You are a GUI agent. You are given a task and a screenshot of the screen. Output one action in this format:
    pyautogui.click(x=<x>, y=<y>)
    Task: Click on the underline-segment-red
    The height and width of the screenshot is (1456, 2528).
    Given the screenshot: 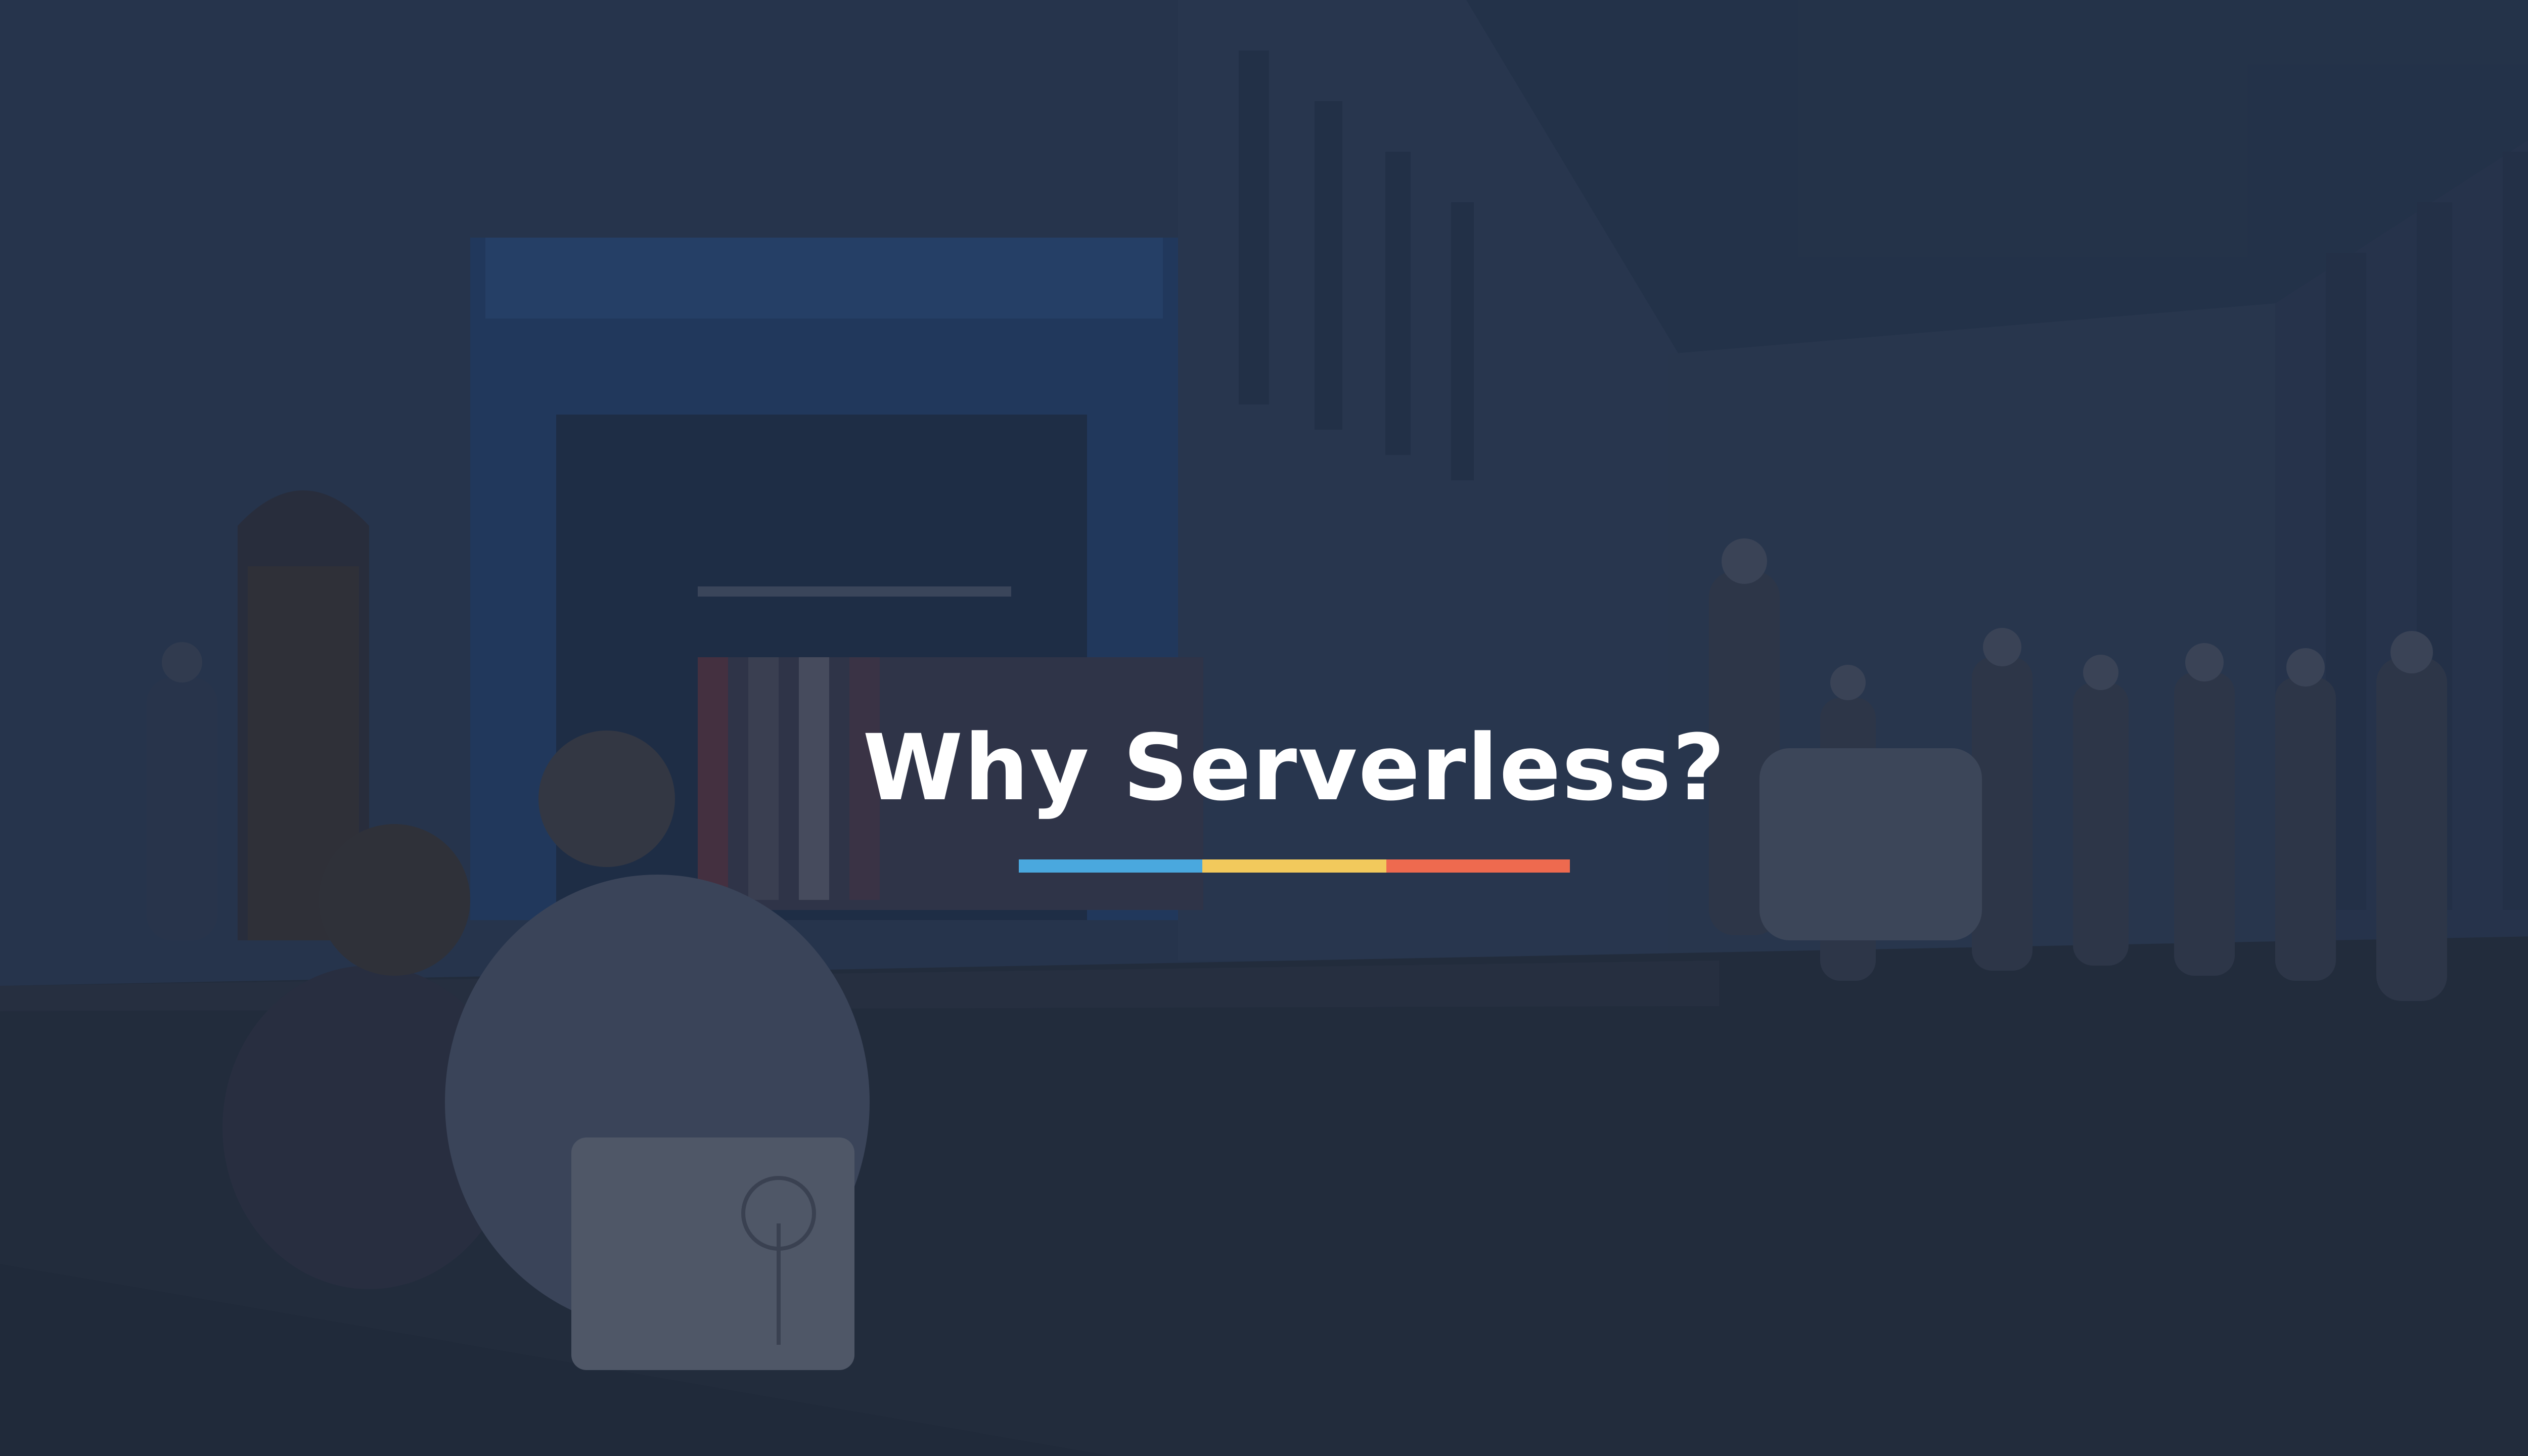 What is the action you would take?
    pyautogui.click(x=1478, y=866)
    